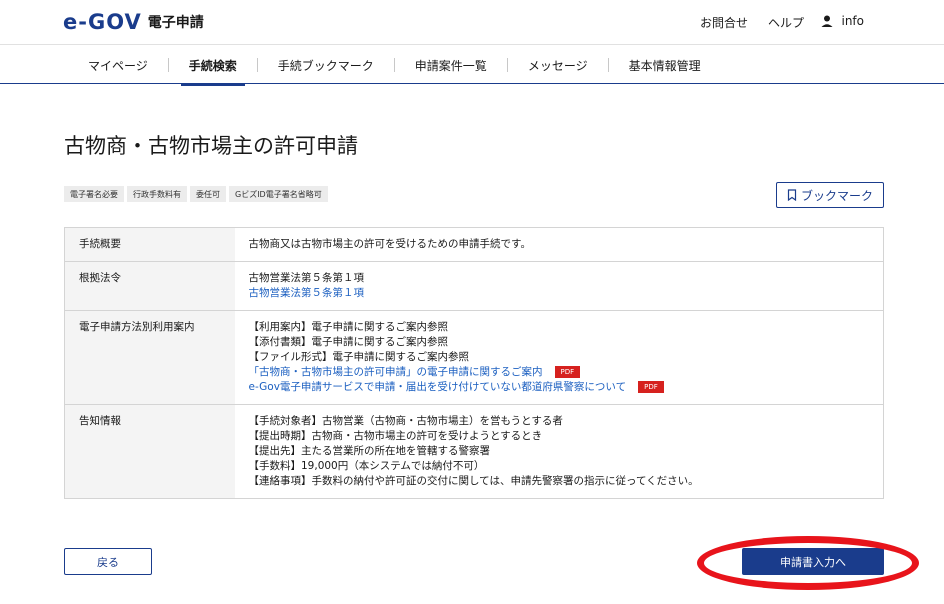  I want to click on nav-items: マイページ 手続検索 手続ブックマーク 申請案件一覧 メッセージ 基本情報管理, so click(394, 65).